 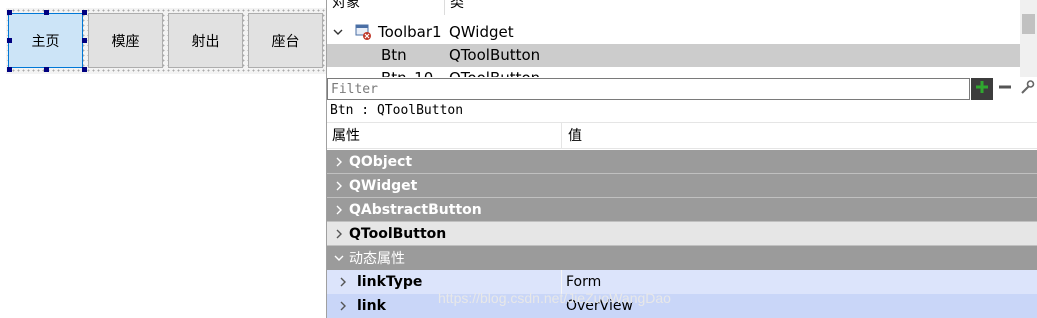 What do you see at coordinates (682, 162) in the screenshot?
I see `property-group-qobject: QObject` at bounding box center [682, 162].